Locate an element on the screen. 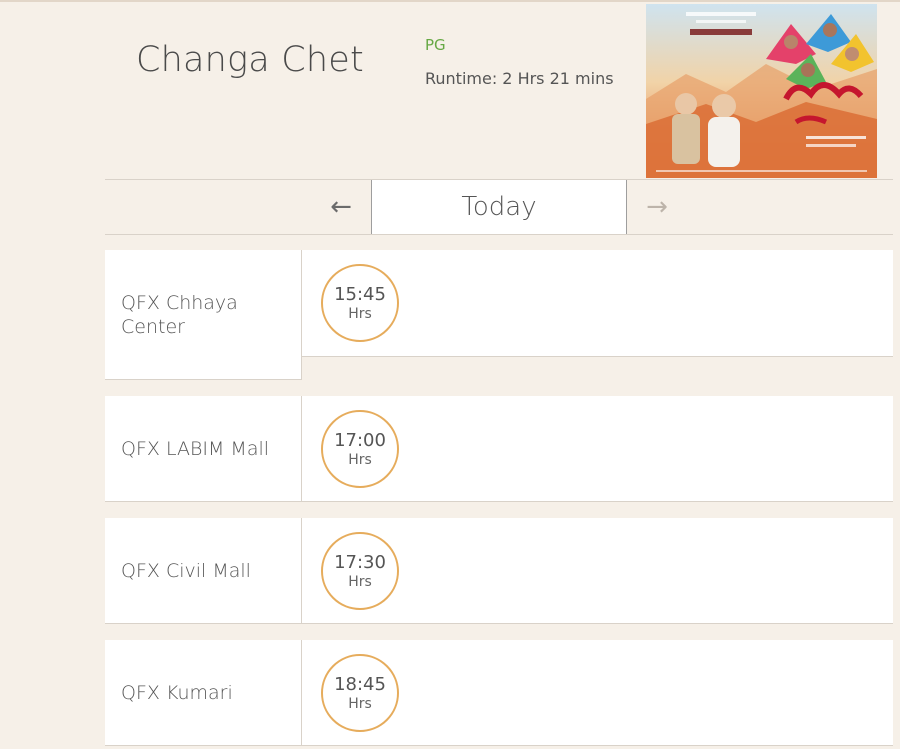 The width and height of the screenshot is (900, 749). showtime-button: 15:45 Hrs is located at coordinates (360, 303).